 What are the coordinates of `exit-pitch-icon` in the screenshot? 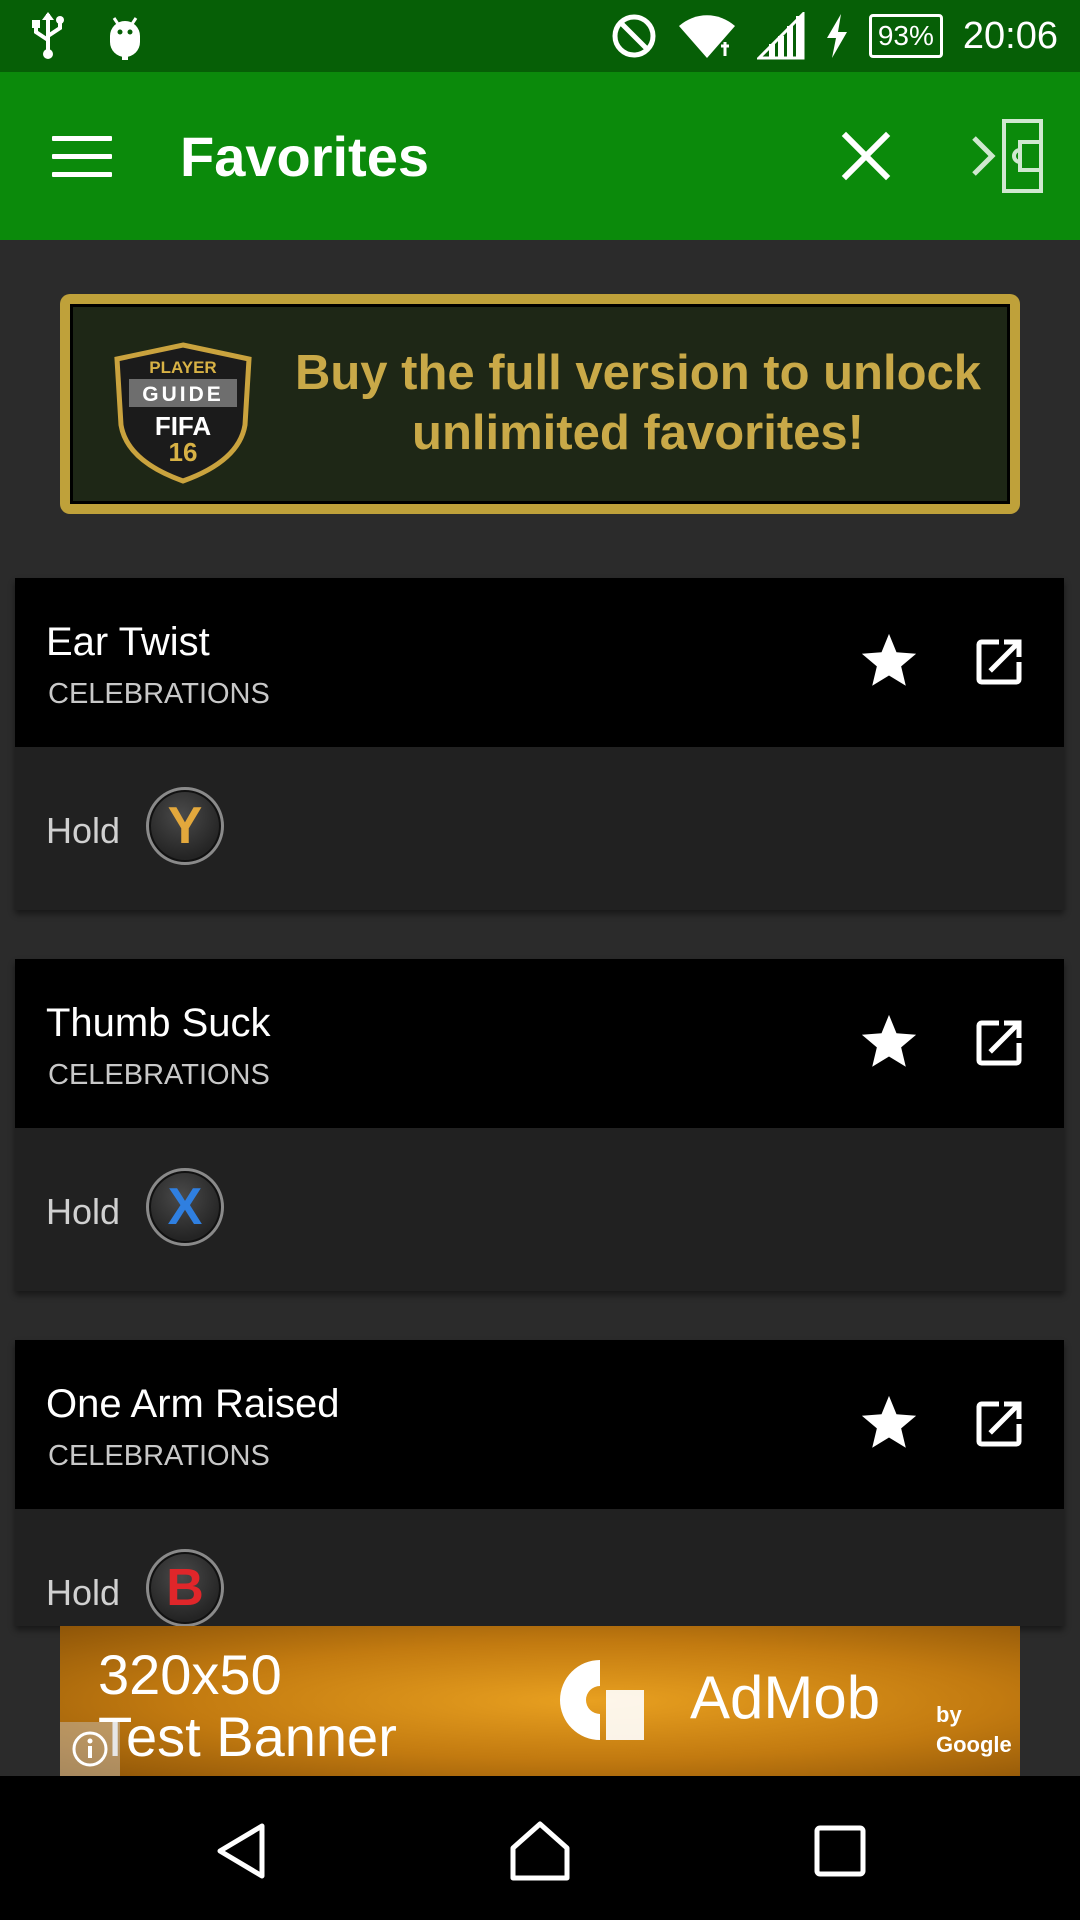 It's located at (1007, 156).